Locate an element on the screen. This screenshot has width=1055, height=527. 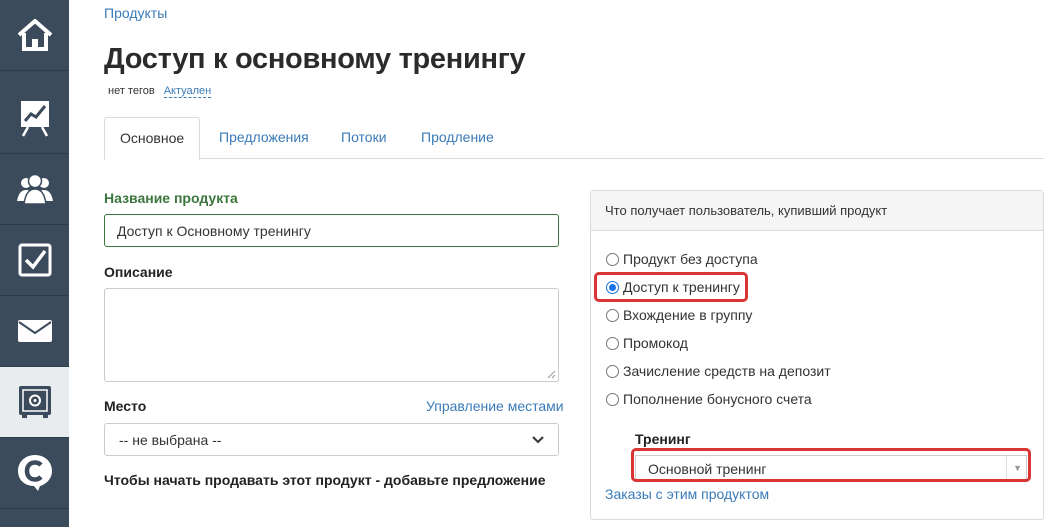
sidebar-item-reports is located at coordinates (34, 118).